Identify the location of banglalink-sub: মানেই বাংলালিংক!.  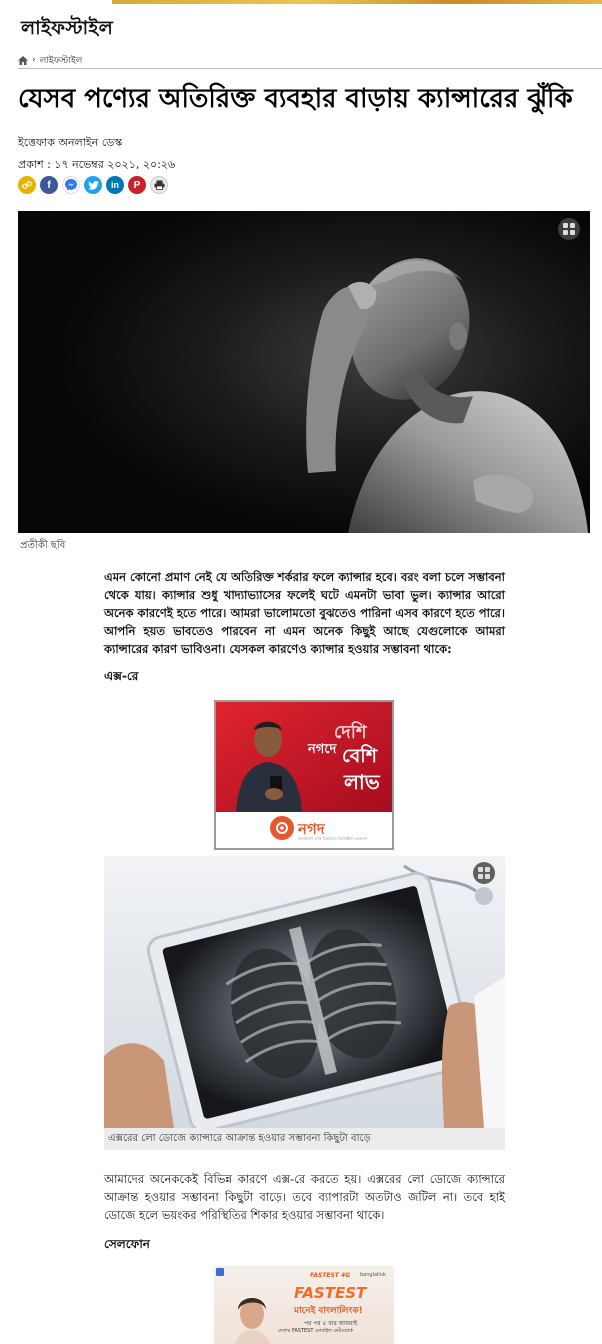
(328, 1311).